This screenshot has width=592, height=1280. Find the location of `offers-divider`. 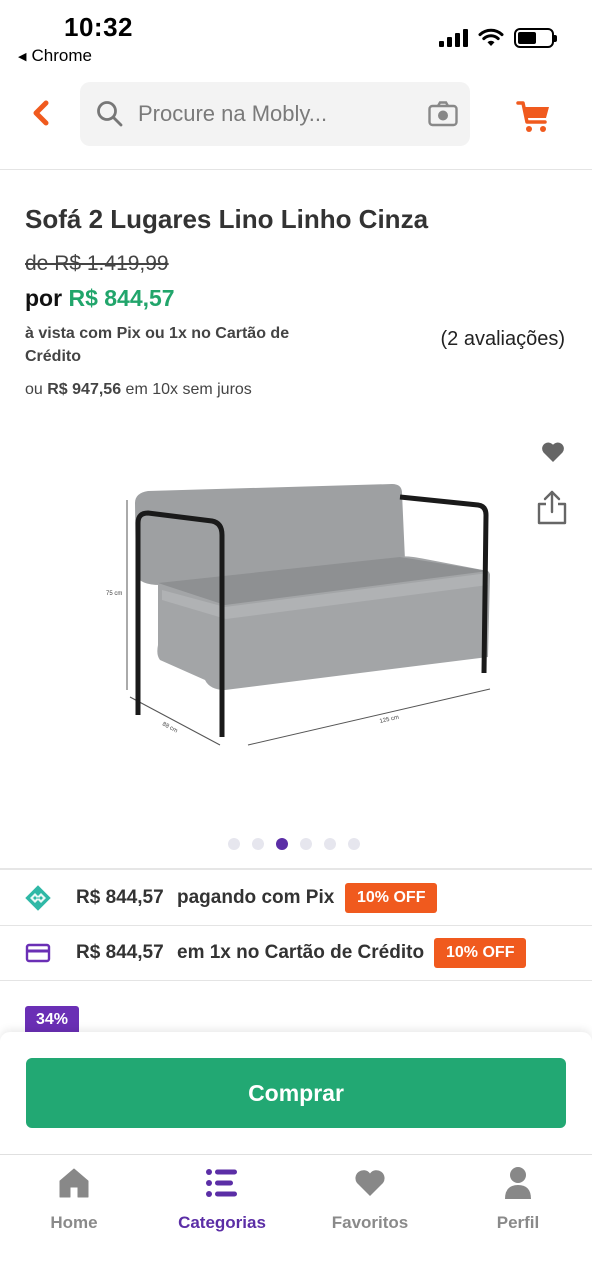

offers-divider is located at coordinates (296, 869).